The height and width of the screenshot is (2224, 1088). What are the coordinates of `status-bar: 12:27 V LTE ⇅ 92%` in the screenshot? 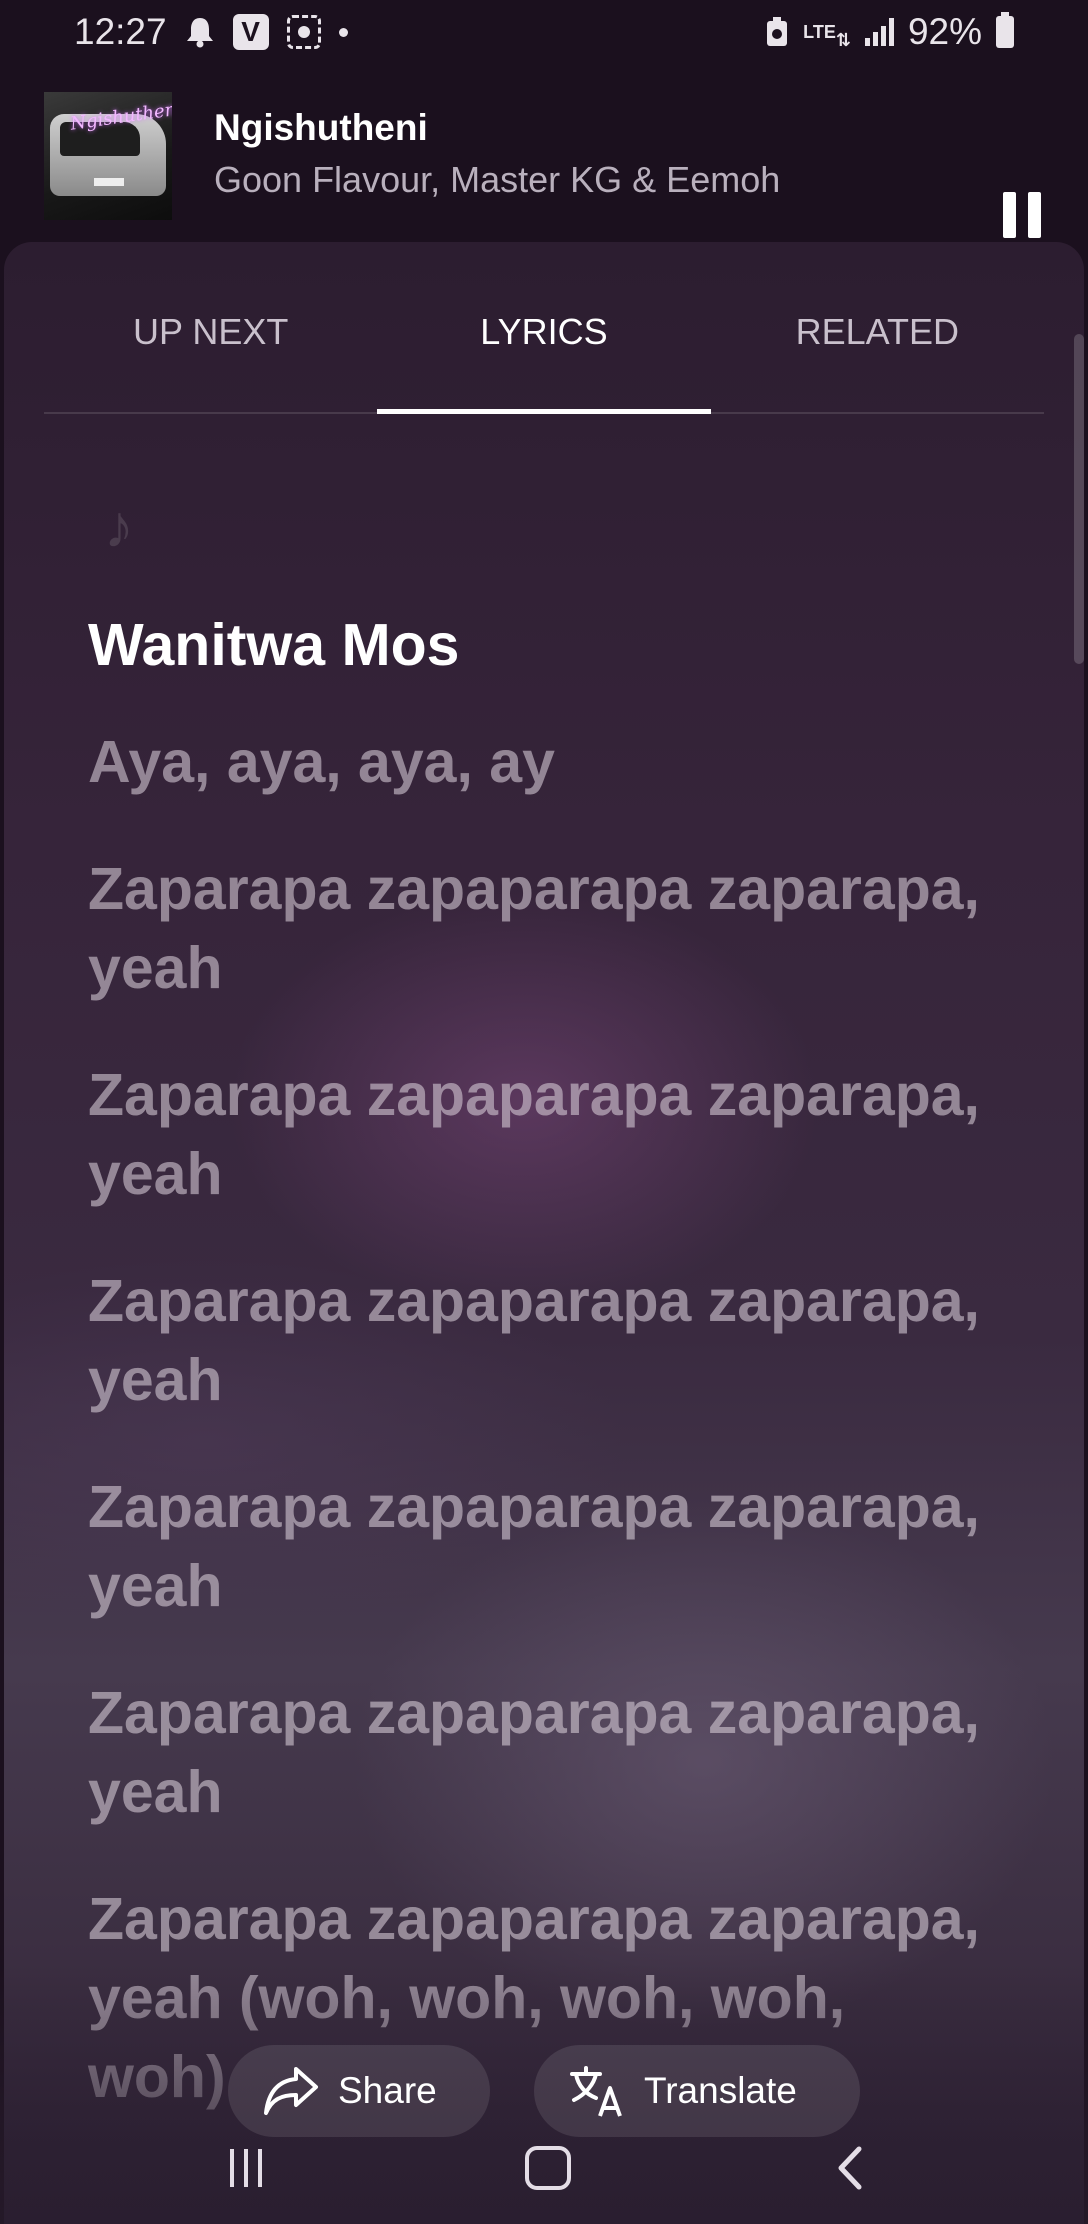 It's located at (544, 32).